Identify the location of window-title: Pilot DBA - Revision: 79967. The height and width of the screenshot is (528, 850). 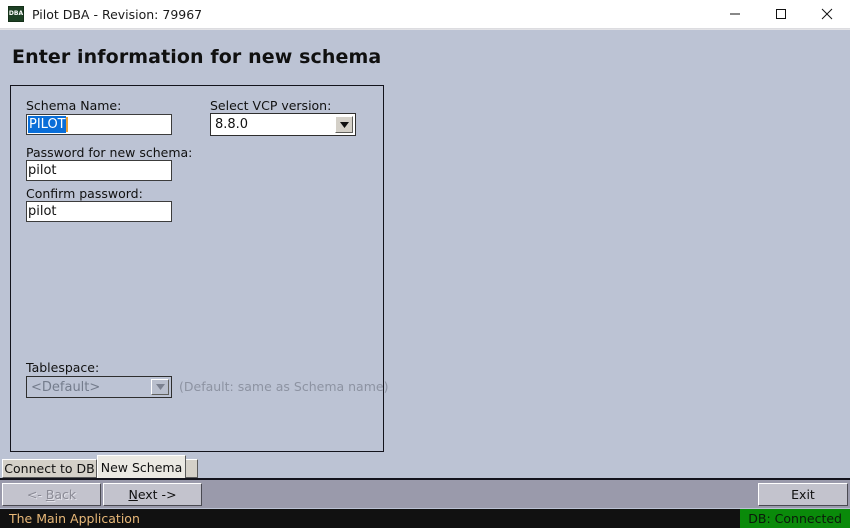
(117, 14).